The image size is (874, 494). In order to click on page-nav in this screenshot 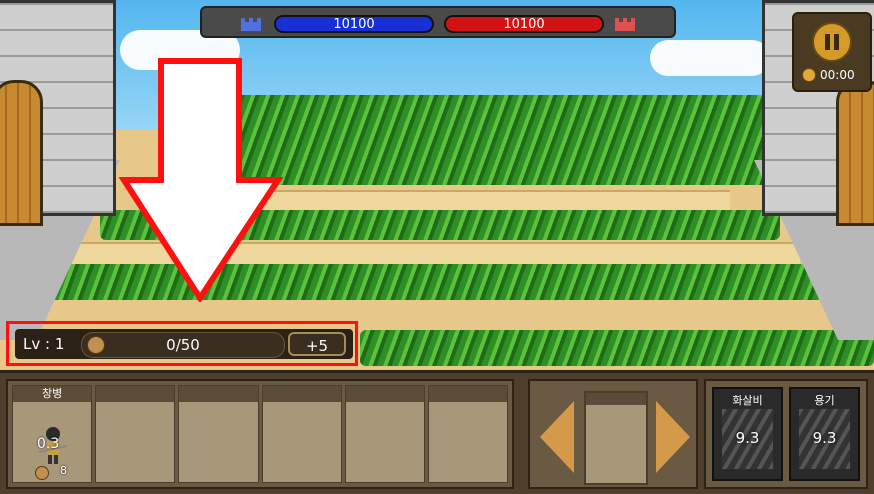, I will do `click(613, 434)`.